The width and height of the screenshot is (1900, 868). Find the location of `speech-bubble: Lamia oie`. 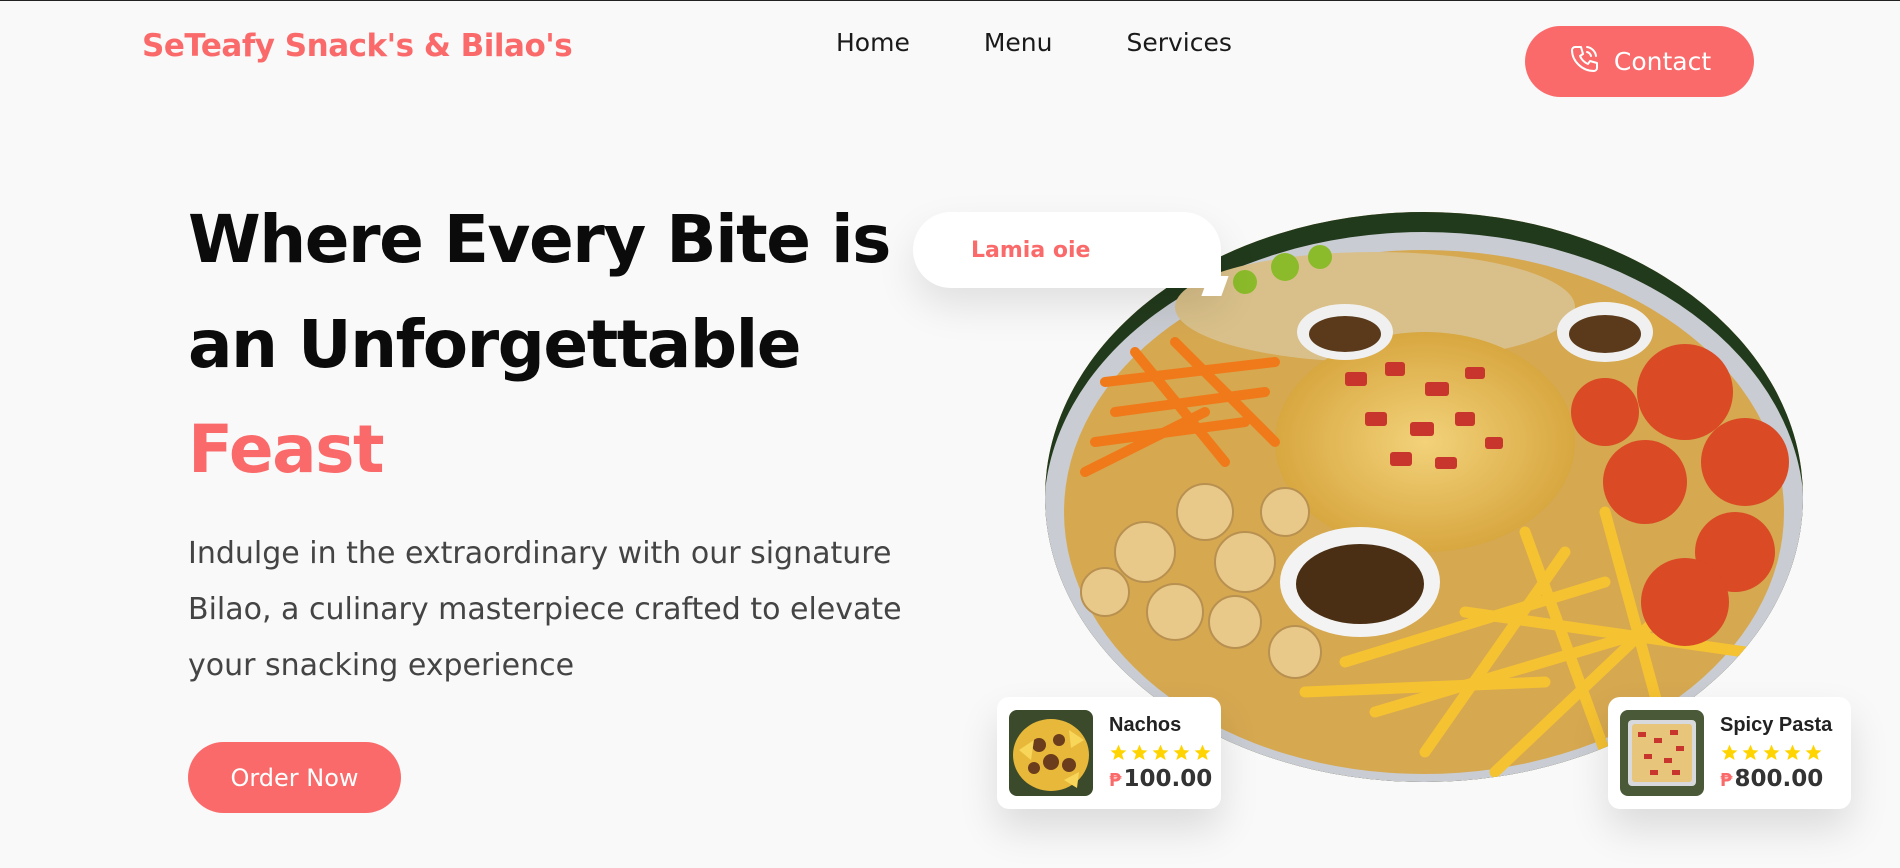

speech-bubble: Lamia oie is located at coordinates (1071, 254).